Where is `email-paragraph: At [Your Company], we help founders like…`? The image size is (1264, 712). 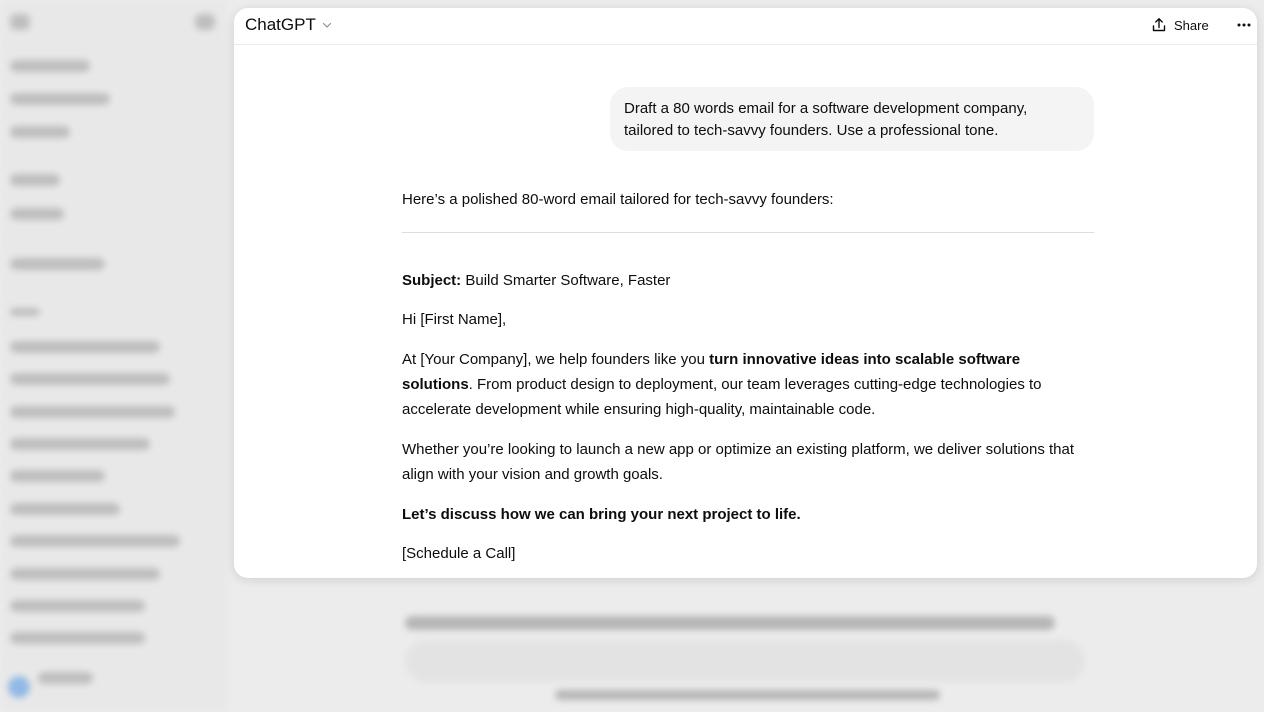
email-paragraph: At [Your Company], we help founders like… is located at coordinates (748, 384).